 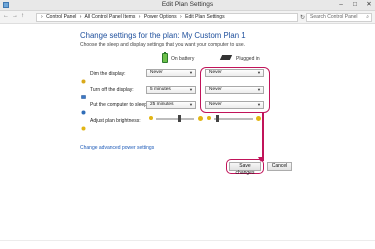 What do you see at coordinates (334, 17) in the screenshot?
I see `search-placeholder: Search Control Panel` at bounding box center [334, 17].